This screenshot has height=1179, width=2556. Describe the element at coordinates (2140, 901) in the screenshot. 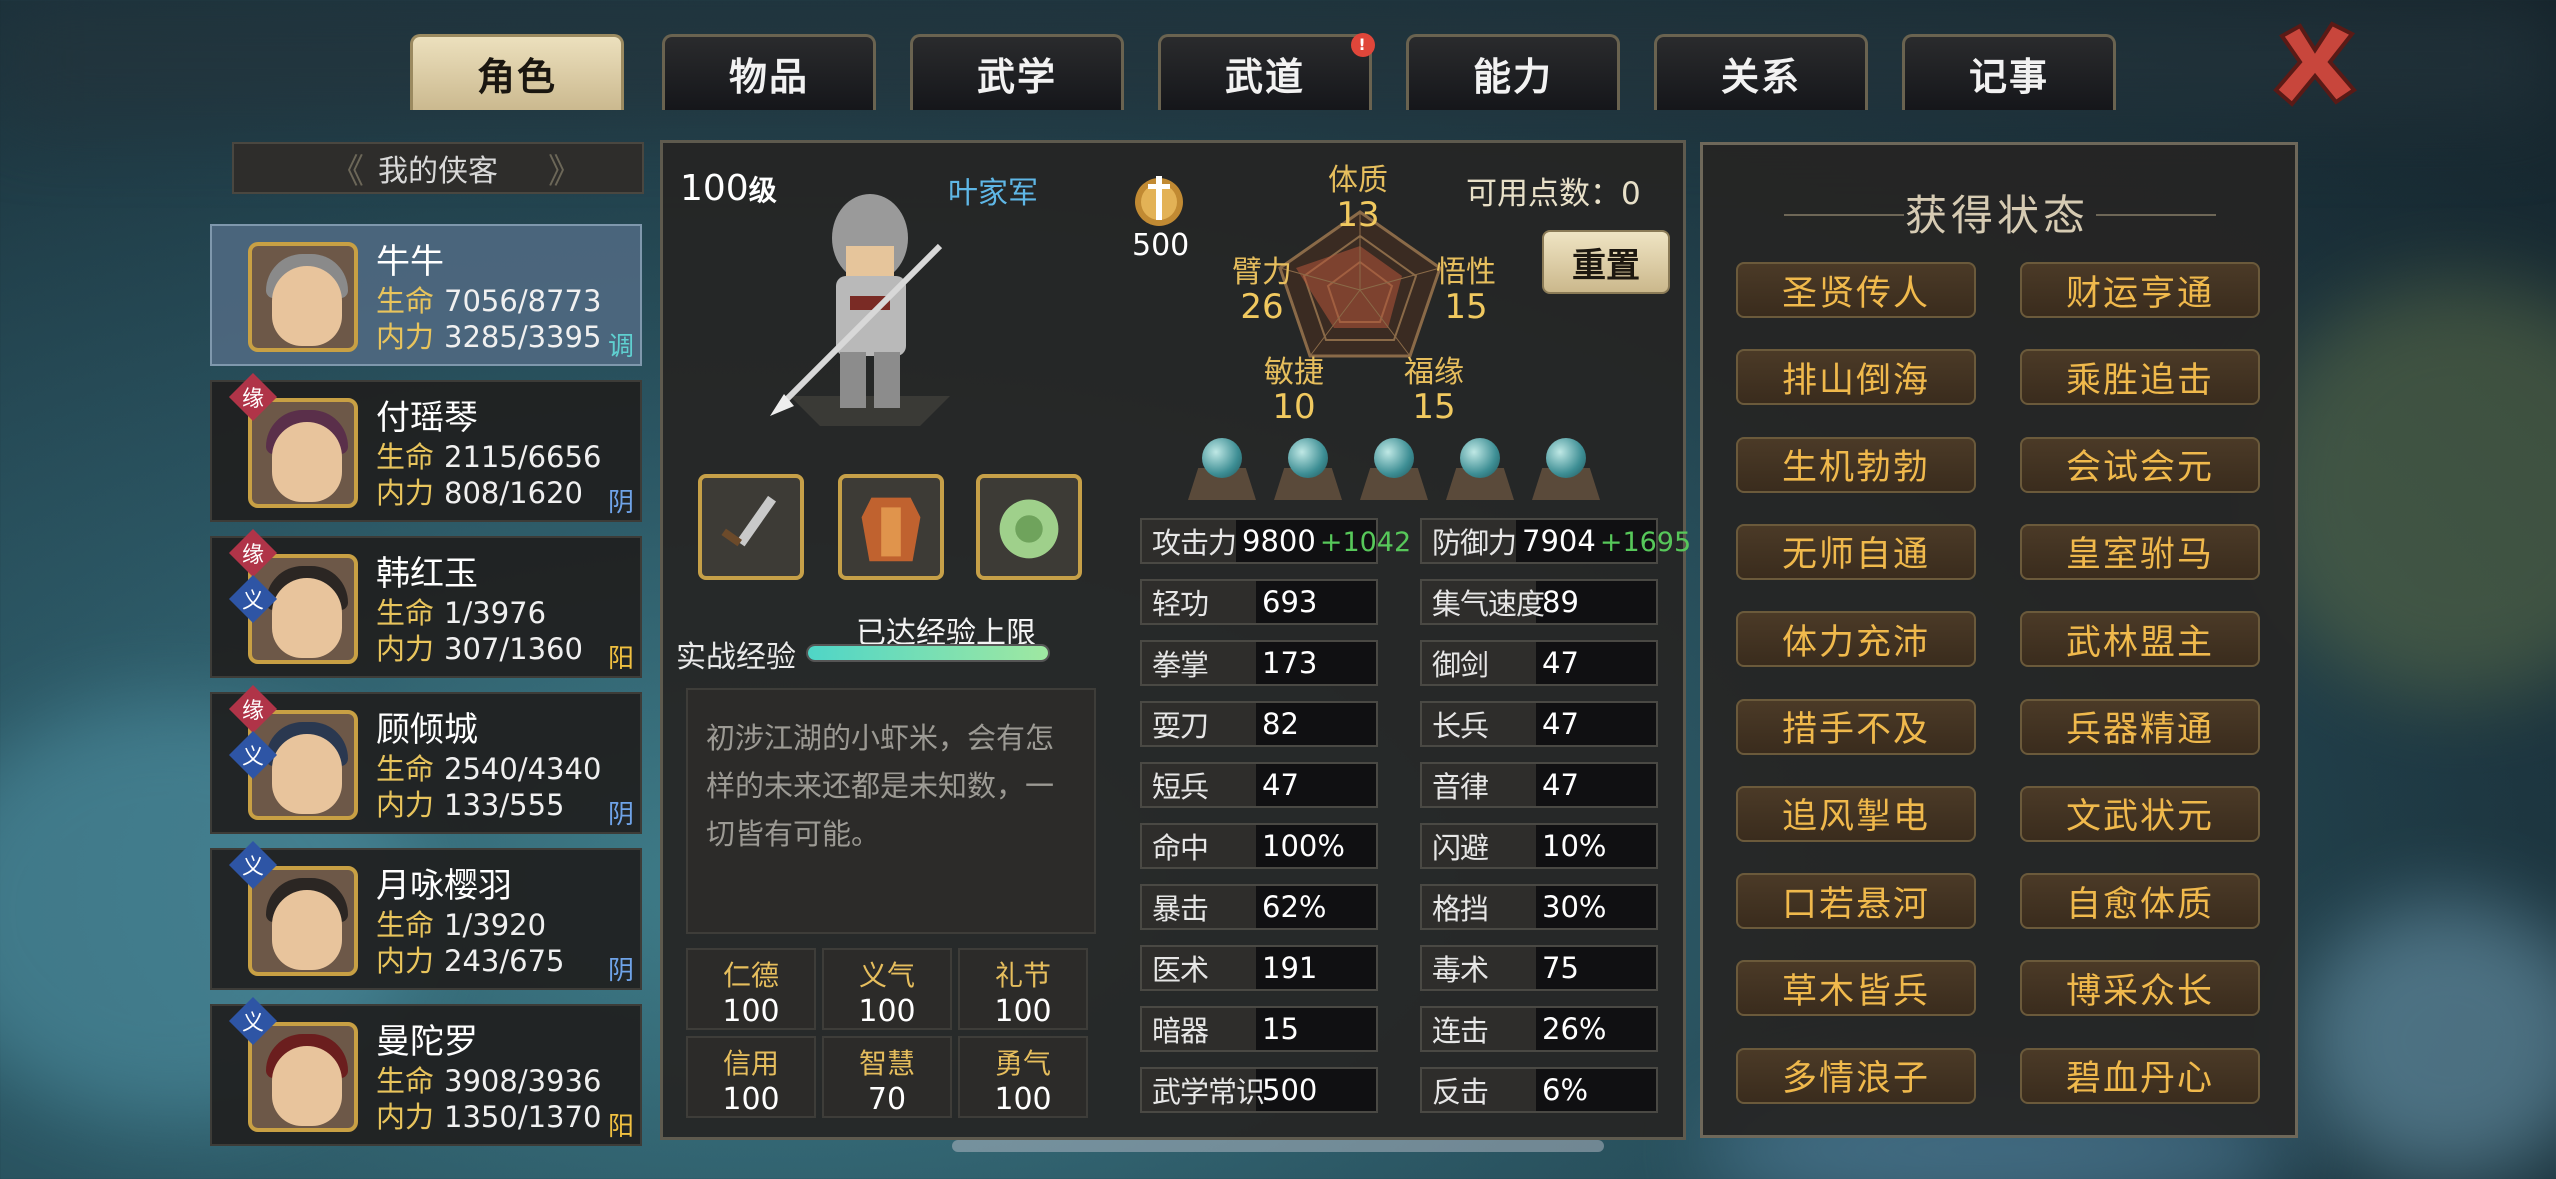

I see `status-item: 自愈体质` at that location.